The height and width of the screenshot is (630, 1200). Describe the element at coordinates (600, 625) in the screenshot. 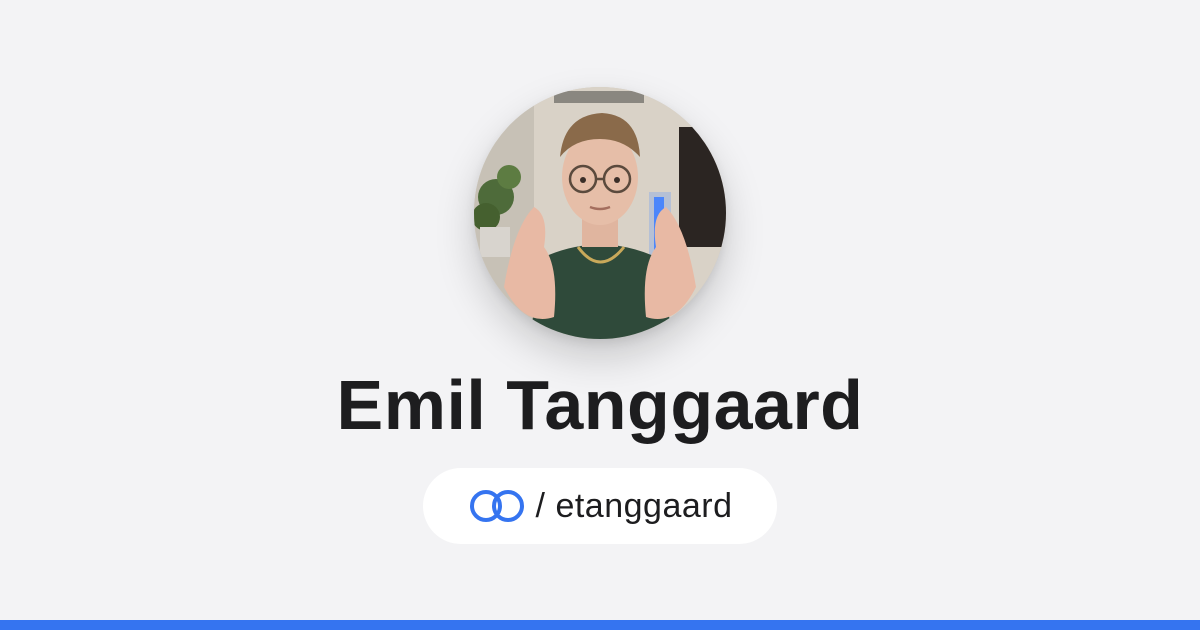

I see `bottom-accent-bar` at that location.